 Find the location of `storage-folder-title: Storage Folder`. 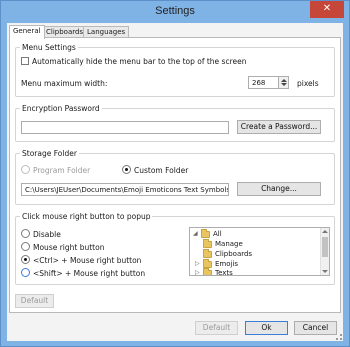

storage-folder-title: Storage Folder is located at coordinates (49, 153).